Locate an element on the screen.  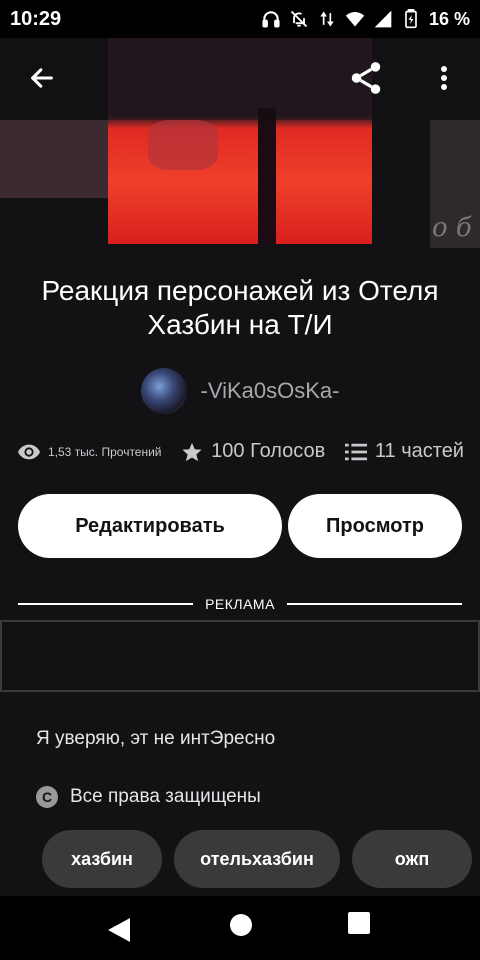
arrow-left-icon is located at coordinates (42, 78).